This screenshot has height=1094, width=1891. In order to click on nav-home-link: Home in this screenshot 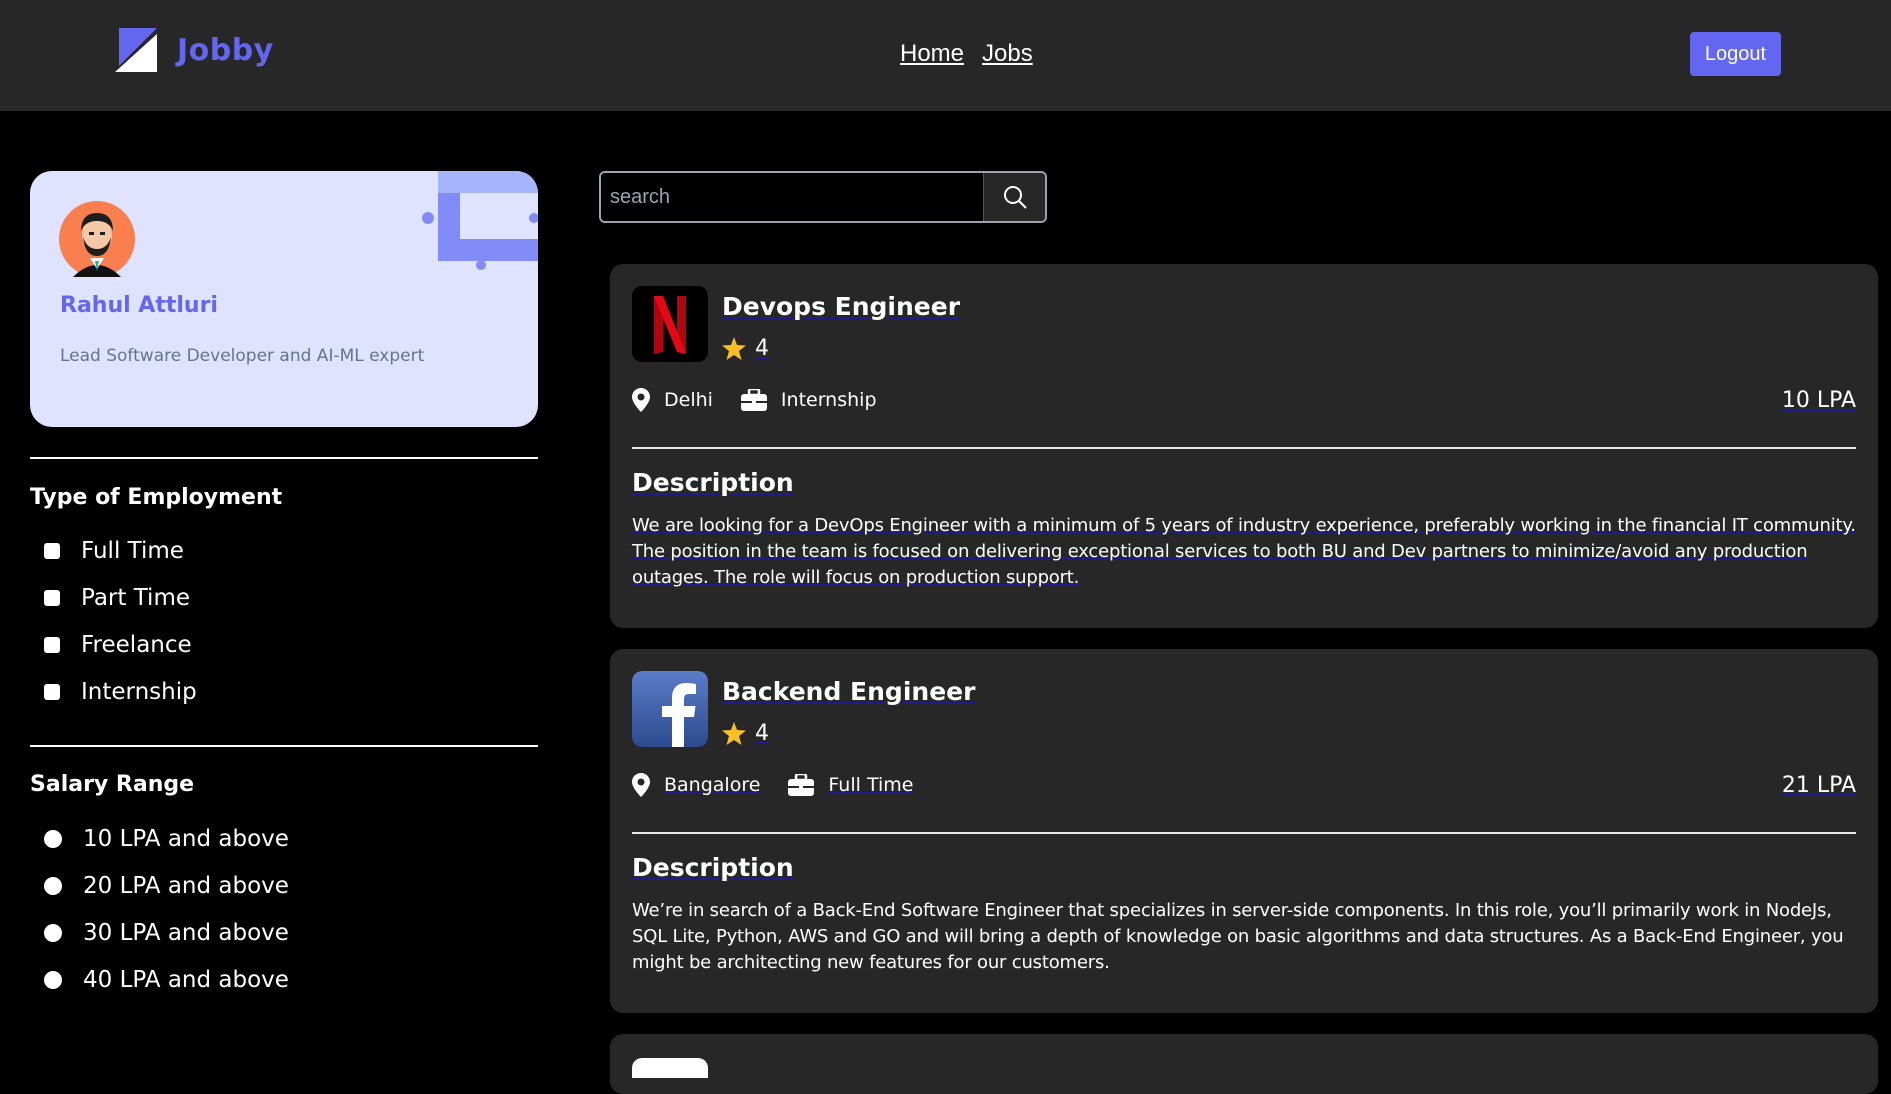, I will do `click(932, 54)`.